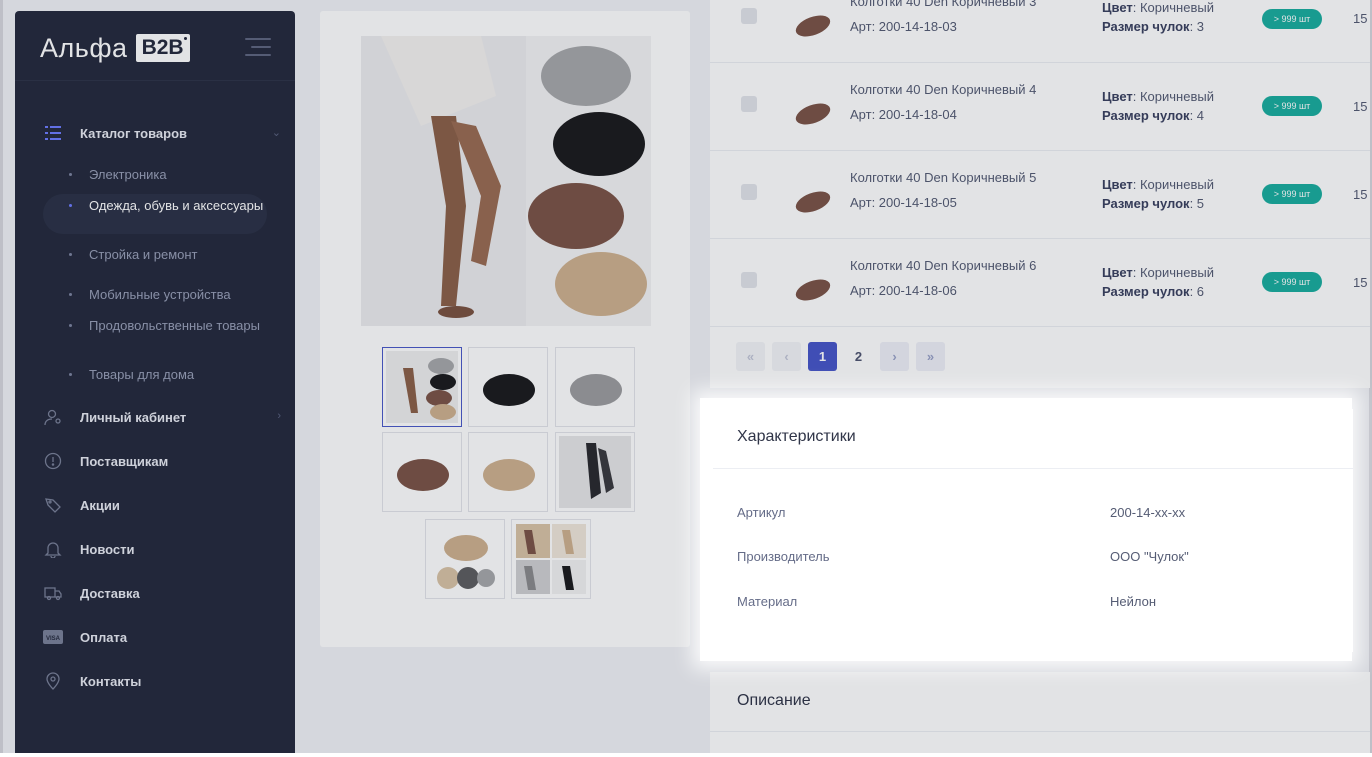 Image resolution: width=1372 pixels, height=757 pixels. Describe the element at coordinates (84, 47) in the screenshot. I see `logo-text: Альфа` at that location.